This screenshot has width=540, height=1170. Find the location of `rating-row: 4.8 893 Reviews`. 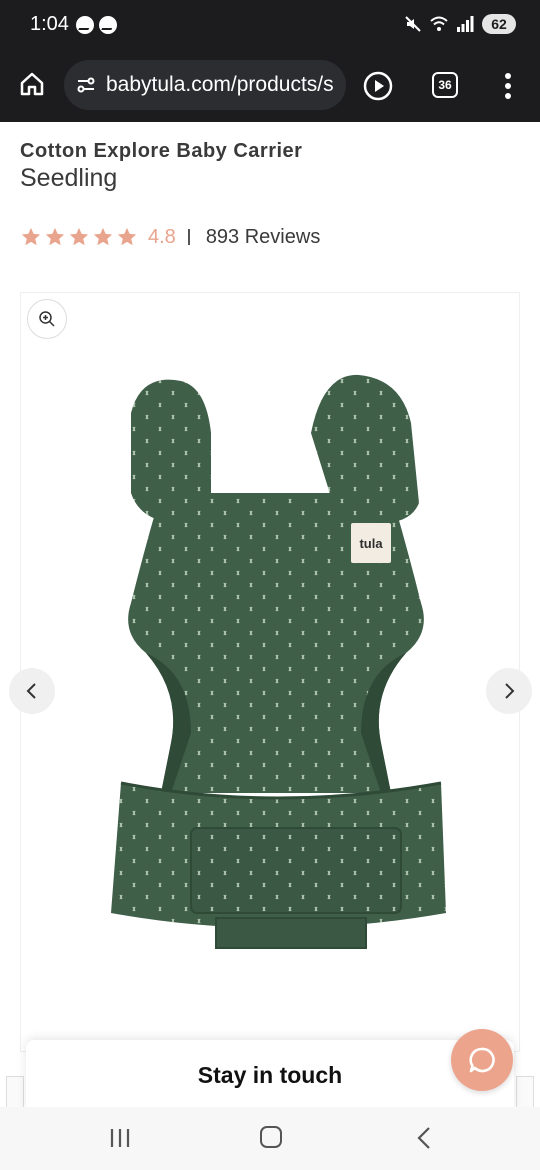

rating-row: 4.8 893 Reviews is located at coordinates (170, 237).